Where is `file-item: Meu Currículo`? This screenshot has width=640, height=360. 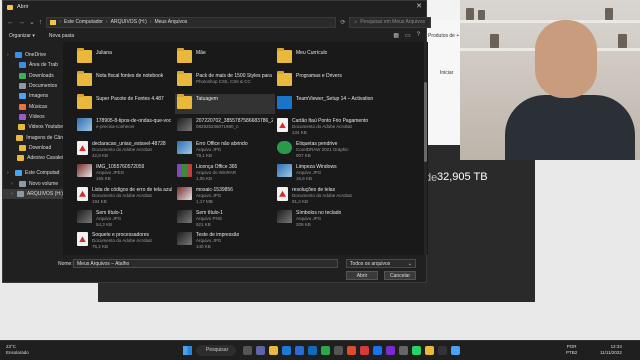 file-item: Meu Currículo is located at coordinates (325, 58).